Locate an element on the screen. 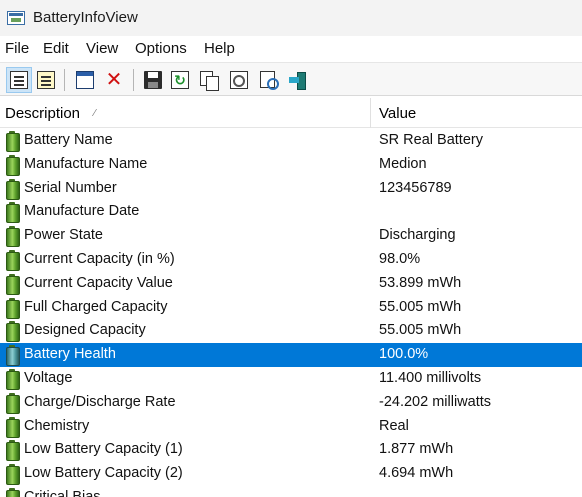 Image resolution: width=582 pixels, height=497 pixels. row-description: Battery Health is located at coordinates (70, 354).